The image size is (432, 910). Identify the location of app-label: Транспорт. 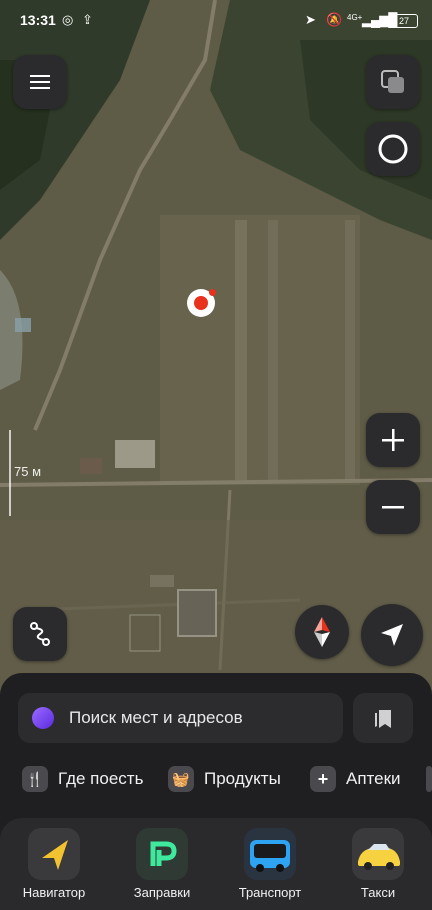
(270, 892).